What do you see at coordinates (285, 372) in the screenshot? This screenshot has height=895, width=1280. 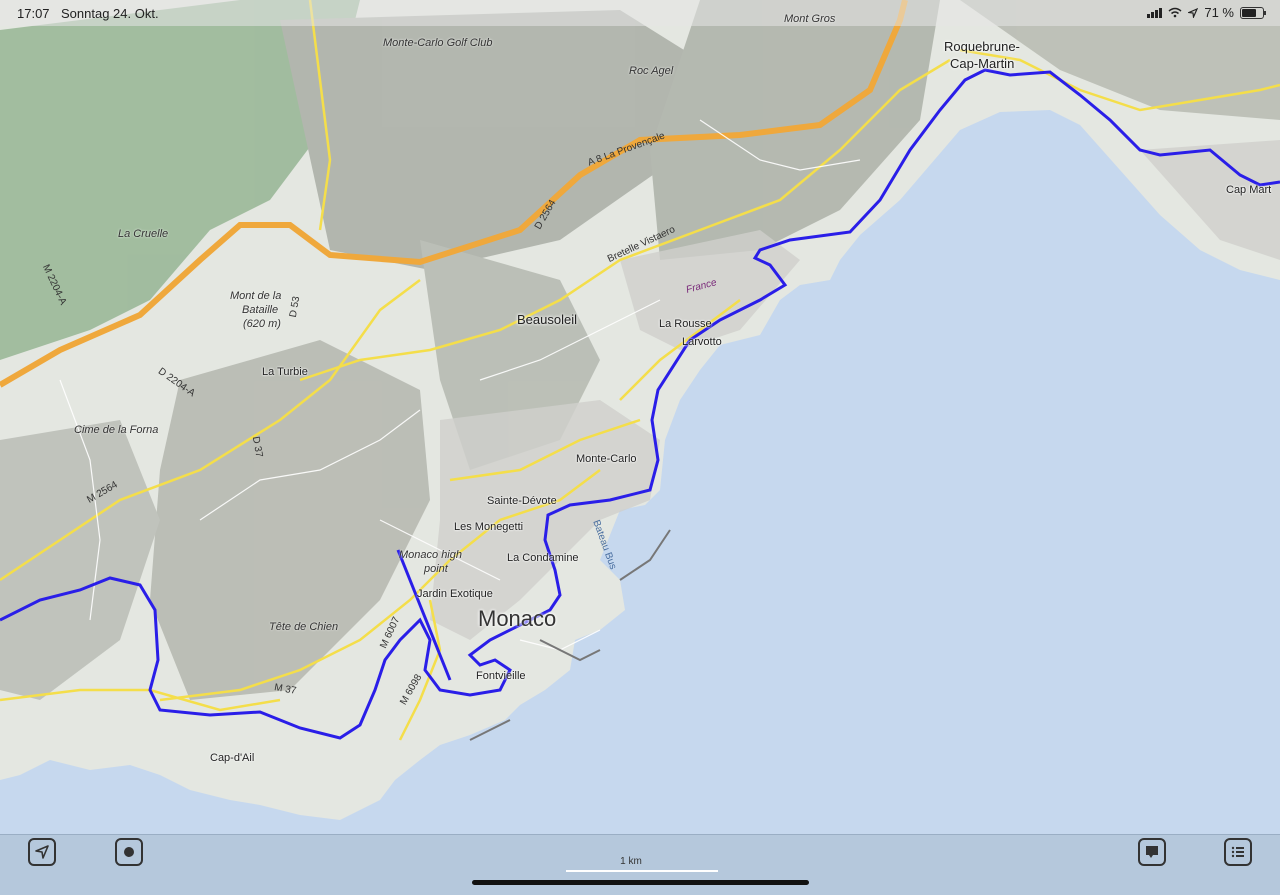 I see `label-la-turbie: La Turbie` at bounding box center [285, 372].